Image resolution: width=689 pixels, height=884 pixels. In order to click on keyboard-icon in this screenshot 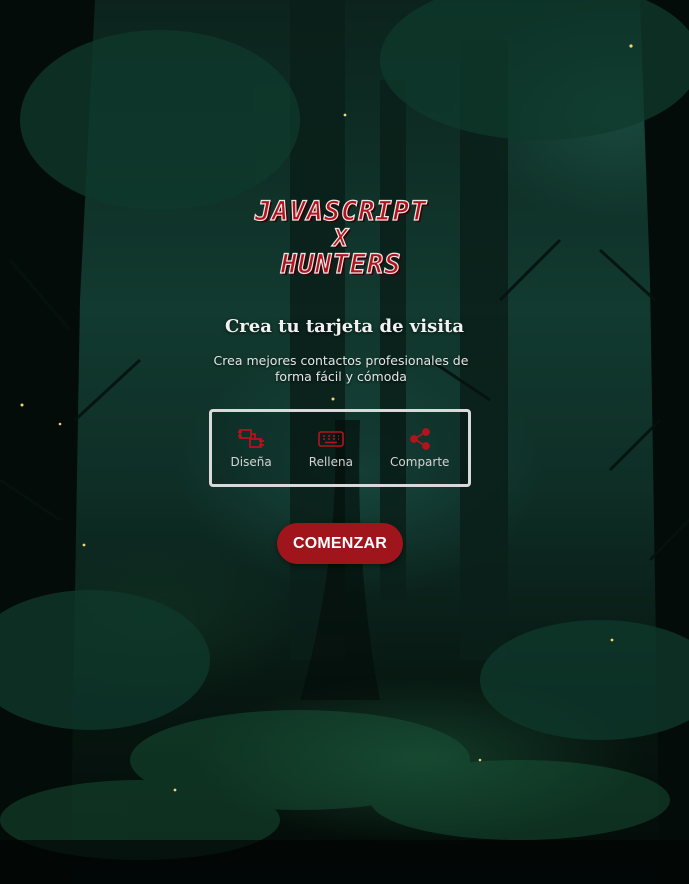, I will do `click(331, 439)`.